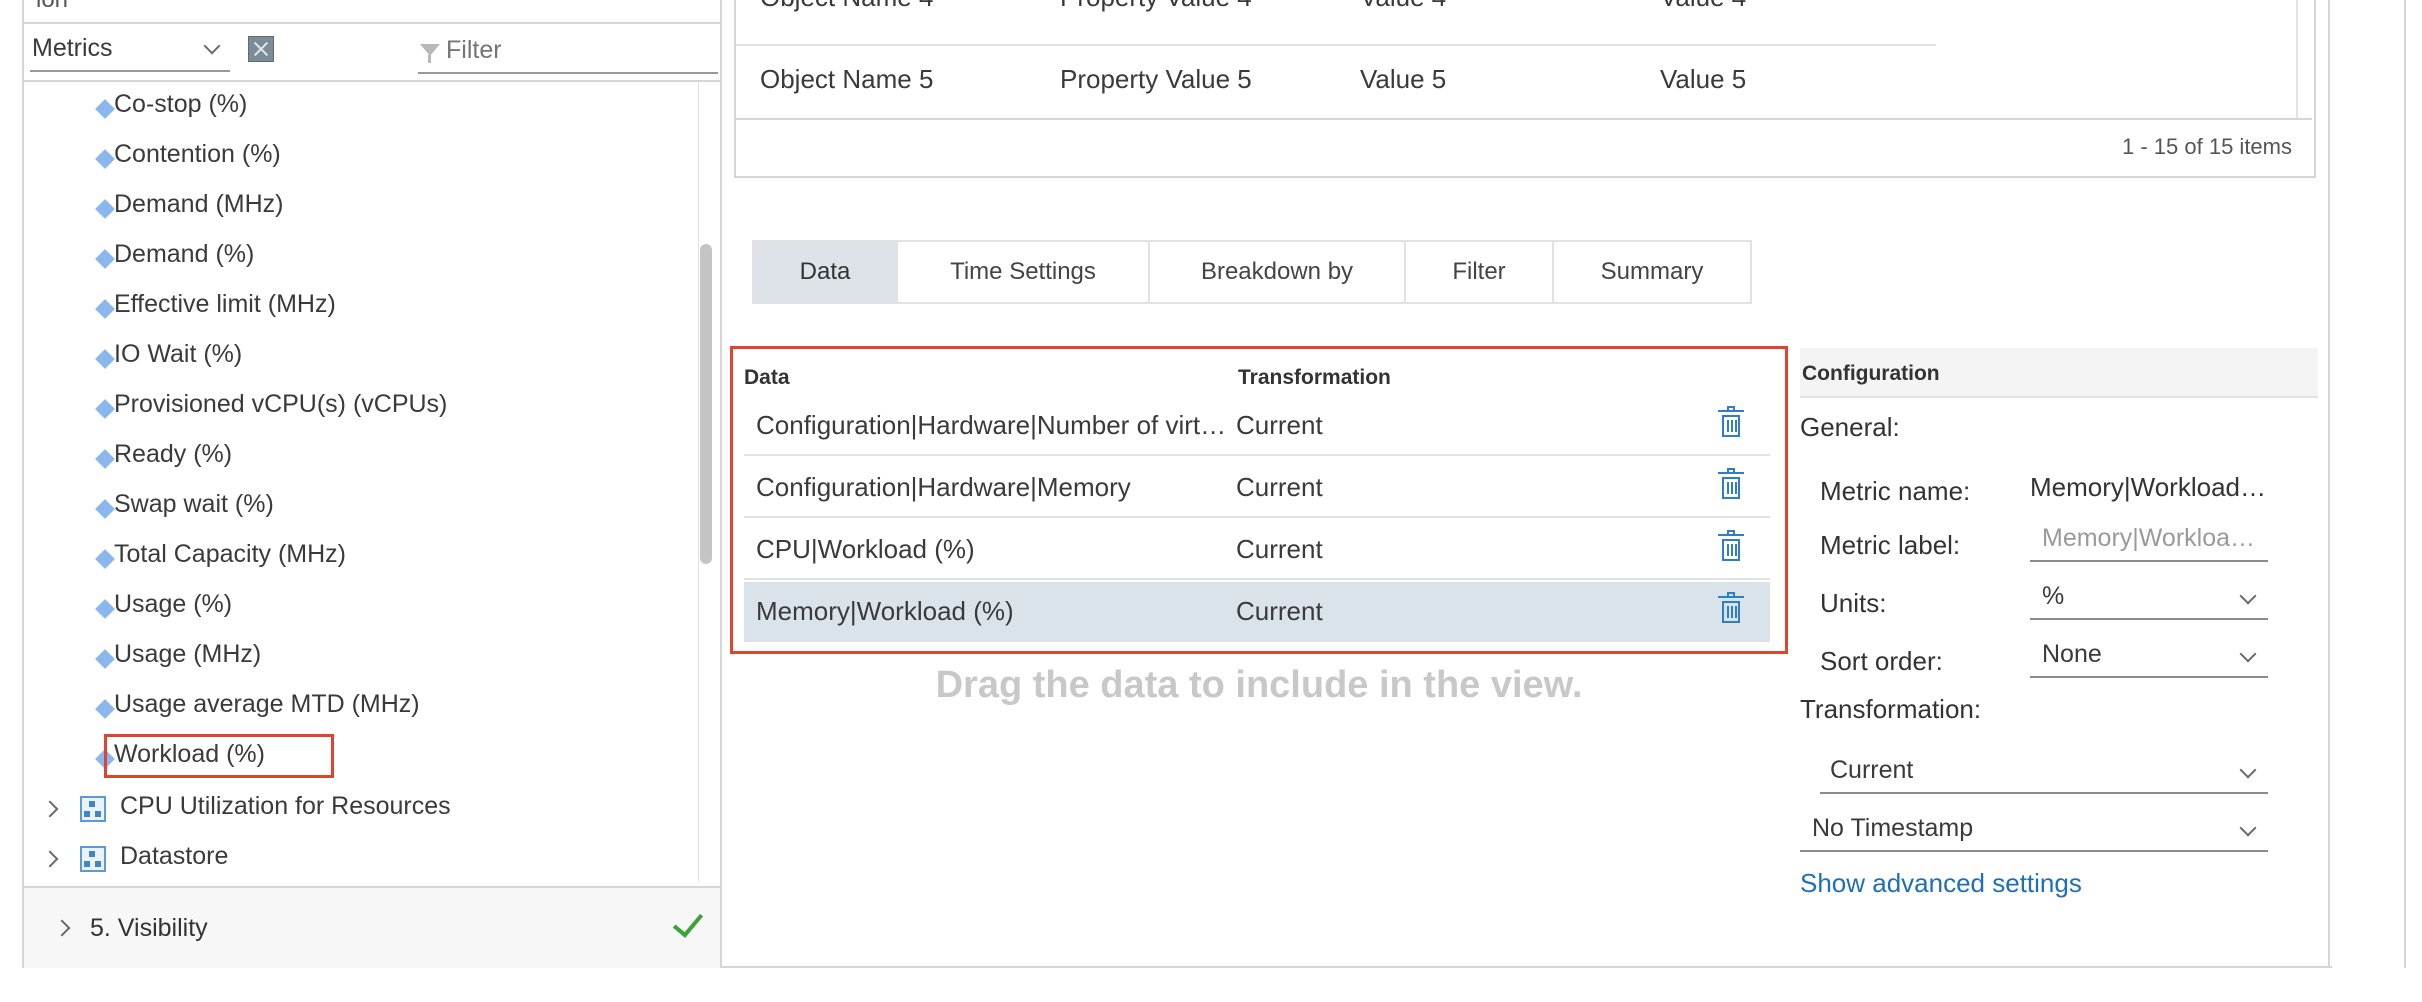 The height and width of the screenshot is (1002, 2422). What do you see at coordinates (1941, 883) in the screenshot?
I see `show-advanced-settings-link: Show advanced settings` at bounding box center [1941, 883].